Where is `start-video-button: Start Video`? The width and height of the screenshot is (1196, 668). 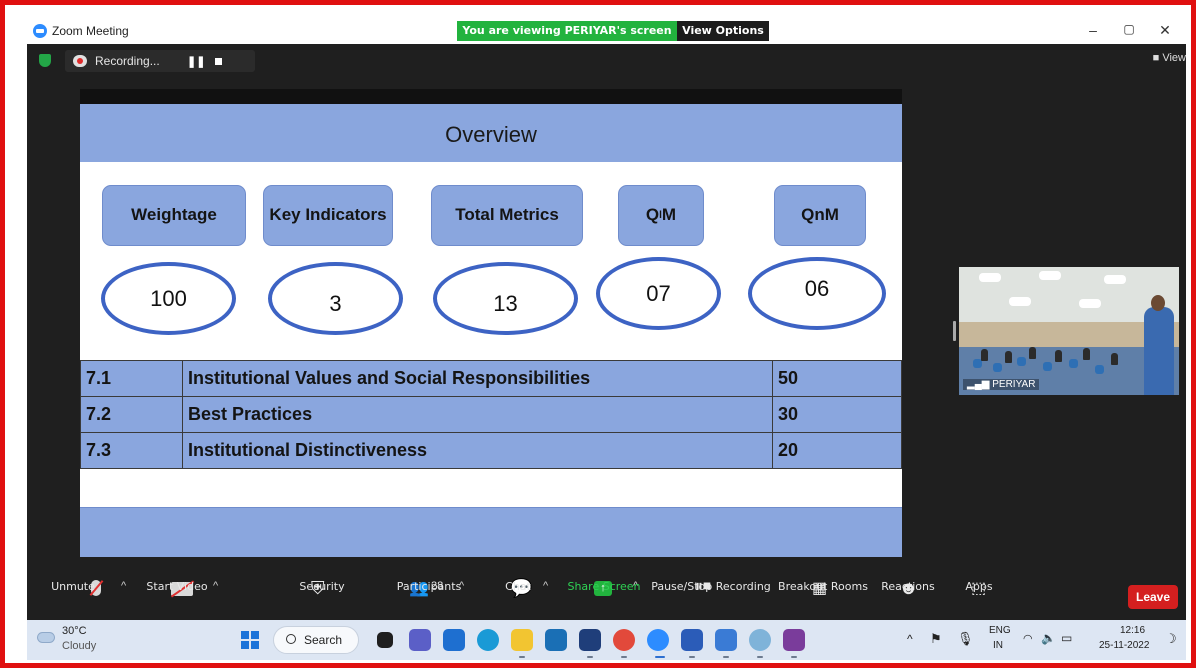
start-video-button: Start Video is located at coordinates (177, 586).